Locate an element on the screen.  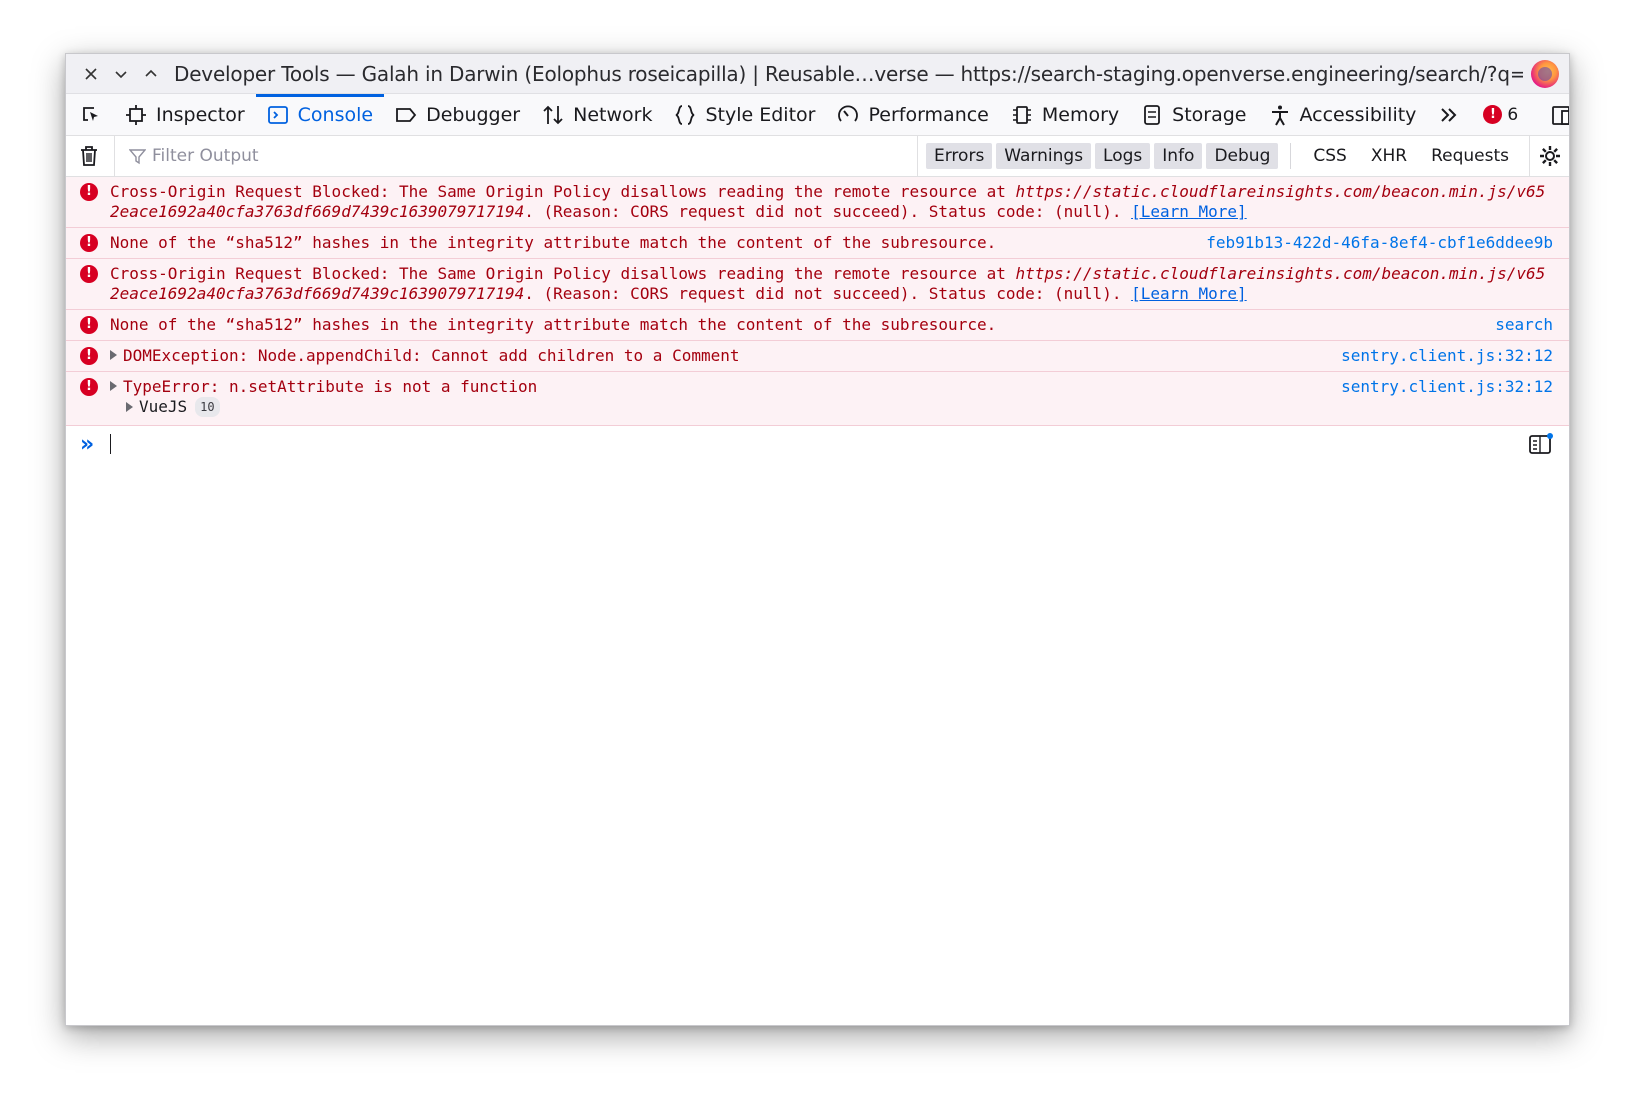
tab-storage: Storage is located at coordinates (1193, 115).